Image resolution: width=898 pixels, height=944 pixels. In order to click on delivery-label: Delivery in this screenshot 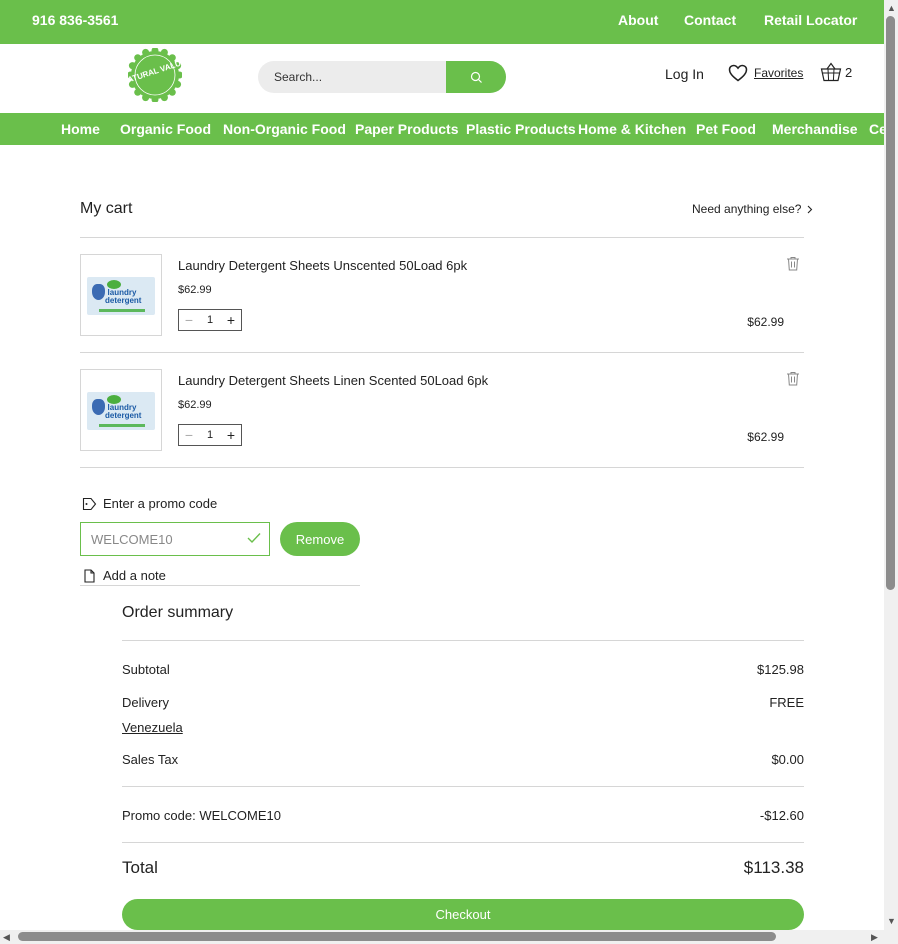, I will do `click(145, 702)`.